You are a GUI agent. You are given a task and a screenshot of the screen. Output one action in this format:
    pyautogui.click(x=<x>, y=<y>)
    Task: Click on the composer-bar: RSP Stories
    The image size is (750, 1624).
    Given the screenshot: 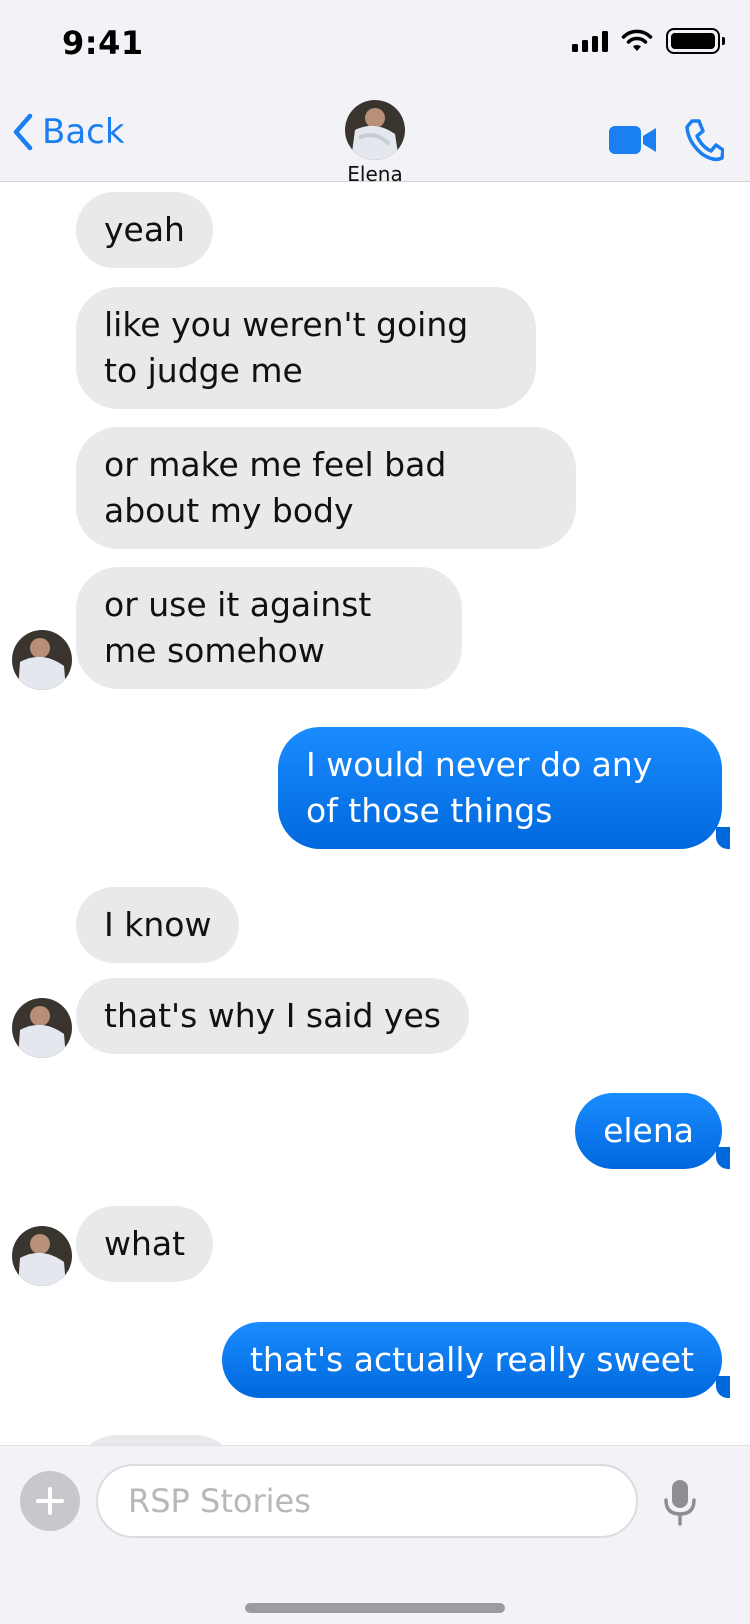 What is the action you would take?
    pyautogui.click(x=375, y=1534)
    